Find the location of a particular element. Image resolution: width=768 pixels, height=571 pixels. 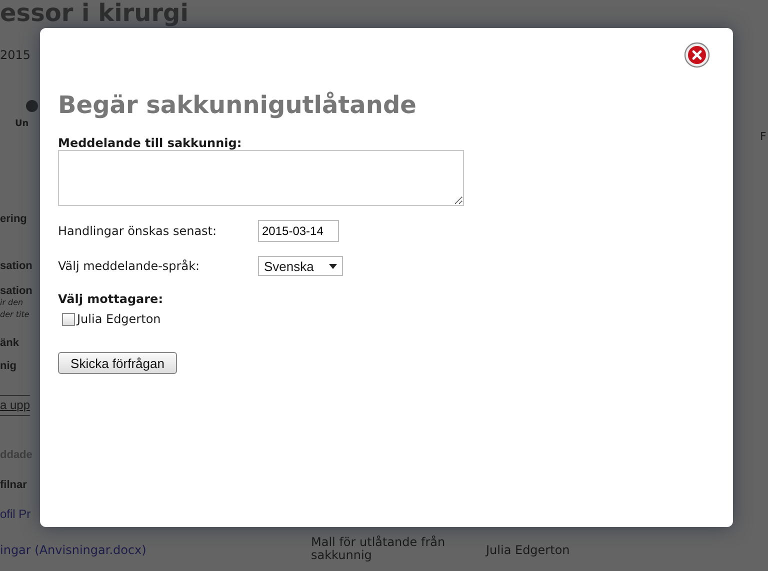

field-label: Handlingar önskas senast: is located at coordinates (138, 231).